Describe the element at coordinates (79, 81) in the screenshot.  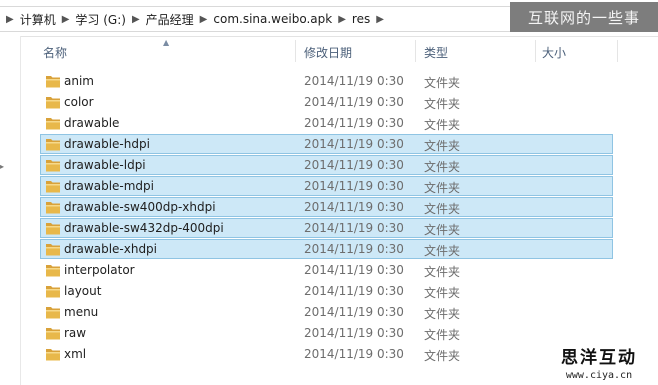
I see `row-name: anim` at that location.